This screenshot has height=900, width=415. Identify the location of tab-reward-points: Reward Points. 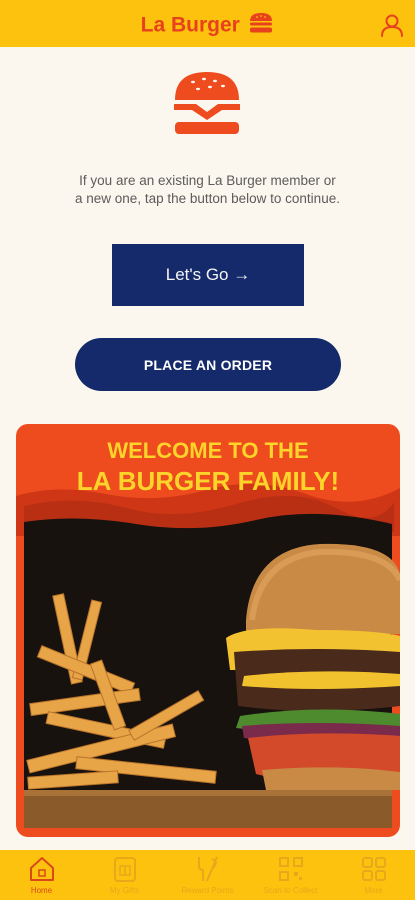
(207, 875).